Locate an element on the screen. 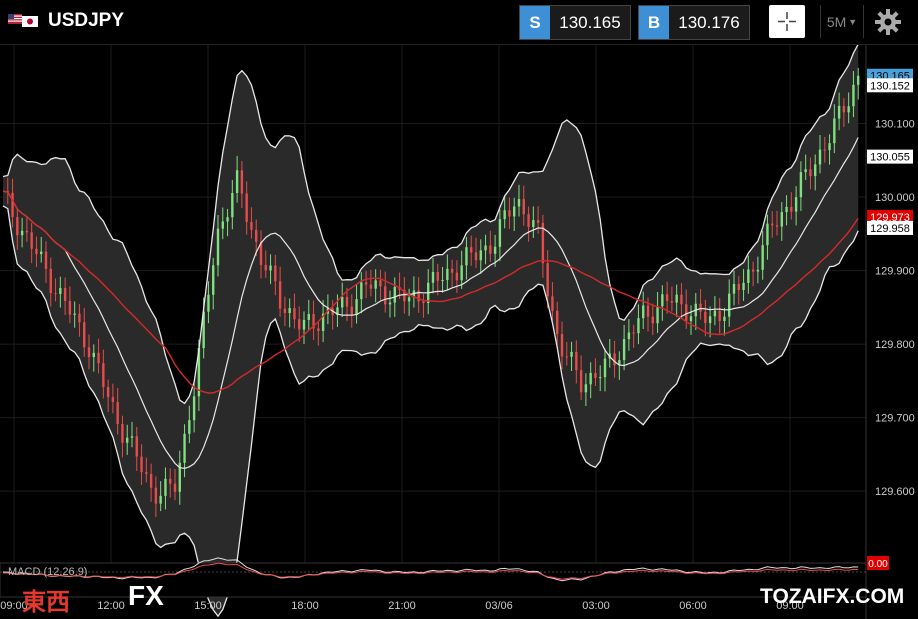 This screenshot has width=918, height=619. price-labels: 130.165130.152130.055129.973129.958 is located at coordinates (890, 151).